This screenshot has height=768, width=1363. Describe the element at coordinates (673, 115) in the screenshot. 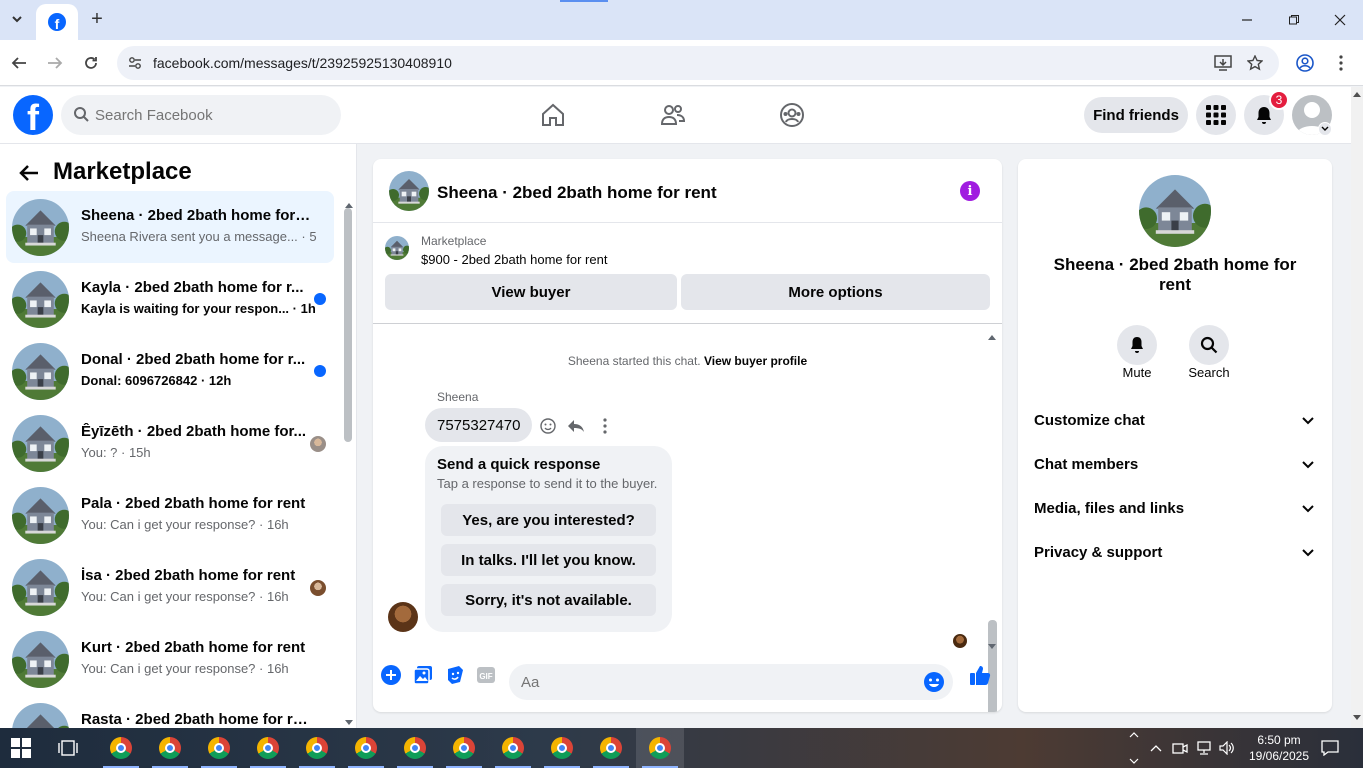

I see `friends-icon` at that location.